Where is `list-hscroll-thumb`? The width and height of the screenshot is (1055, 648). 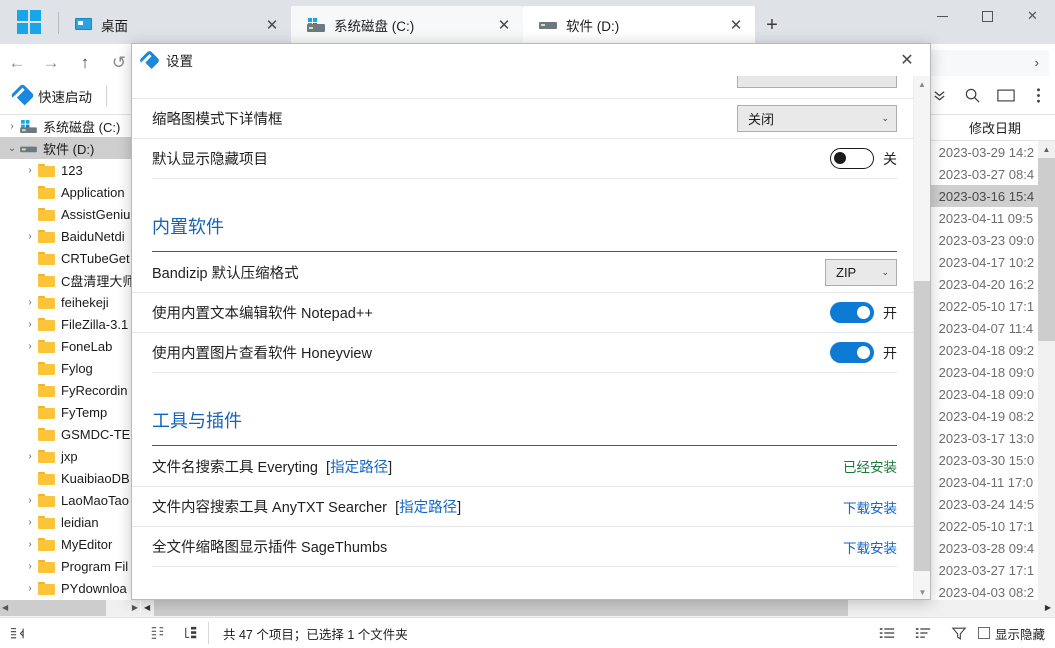 list-hscroll-thumb is located at coordinates (501, 608).